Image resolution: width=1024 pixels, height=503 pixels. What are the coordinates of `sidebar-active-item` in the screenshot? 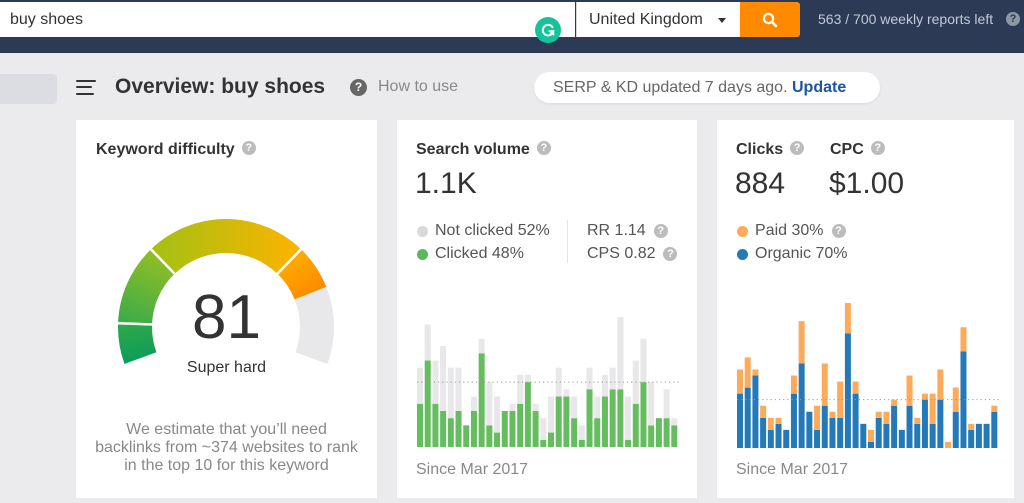 It's located at (28, 89).